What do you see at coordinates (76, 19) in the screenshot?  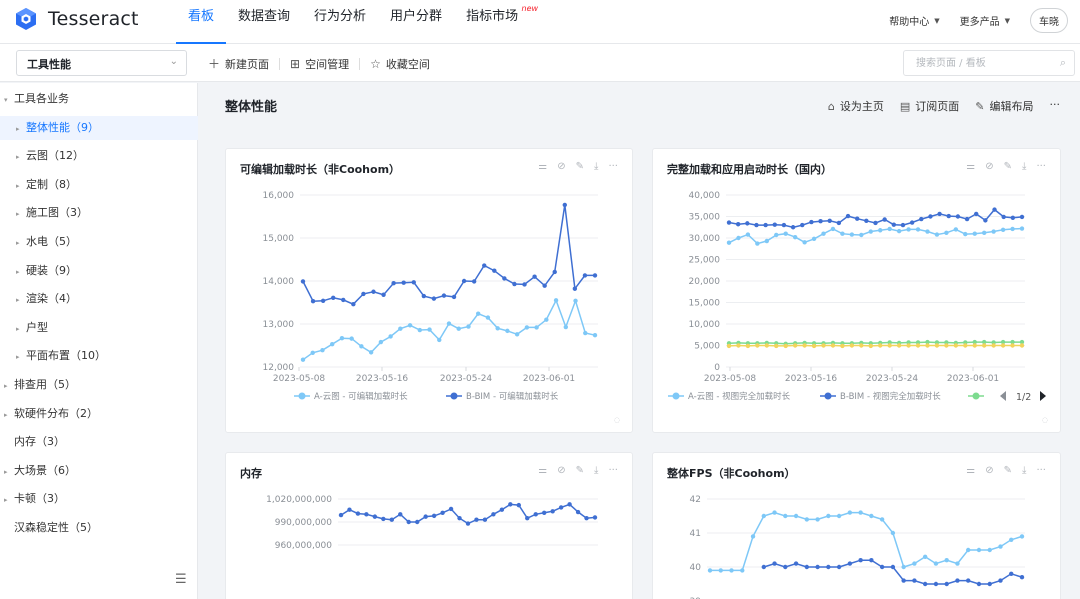 I see `app-logo: Tesseract` at bounding box center [76, 19].